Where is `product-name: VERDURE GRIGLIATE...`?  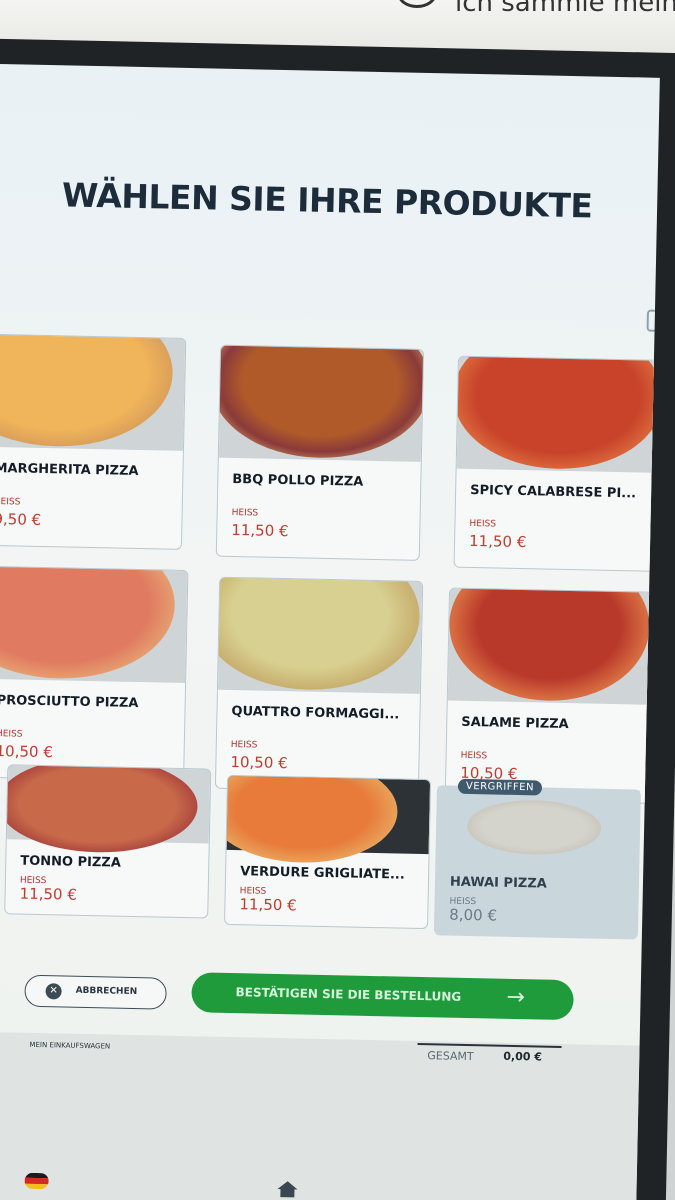 product-name: VERDURE GRIGLIATE... is located at coordinates (322, 873).